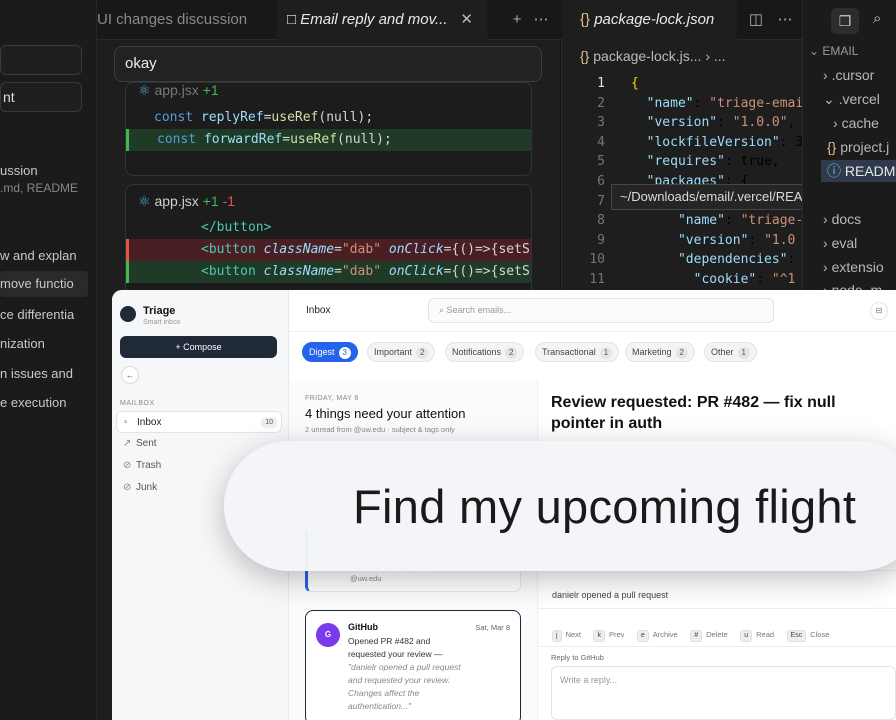 Image resolution: width=896 pixels, height=720 pixels. I want to click on tab-label: UI changes discussion, so click(172, 19).